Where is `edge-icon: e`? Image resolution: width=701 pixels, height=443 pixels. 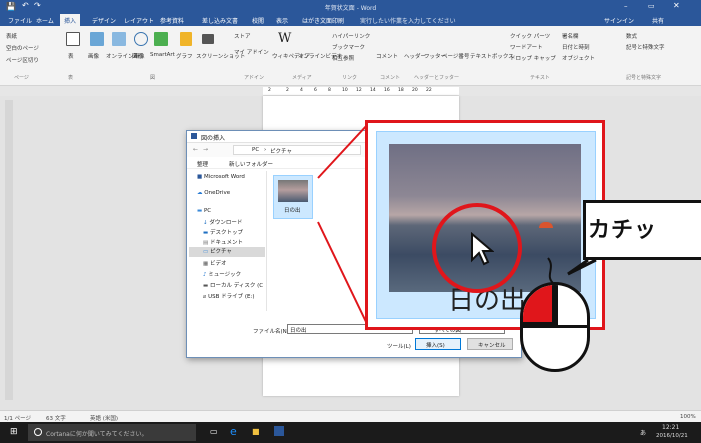 edge-icon: e is located at coordinates (233, 431).